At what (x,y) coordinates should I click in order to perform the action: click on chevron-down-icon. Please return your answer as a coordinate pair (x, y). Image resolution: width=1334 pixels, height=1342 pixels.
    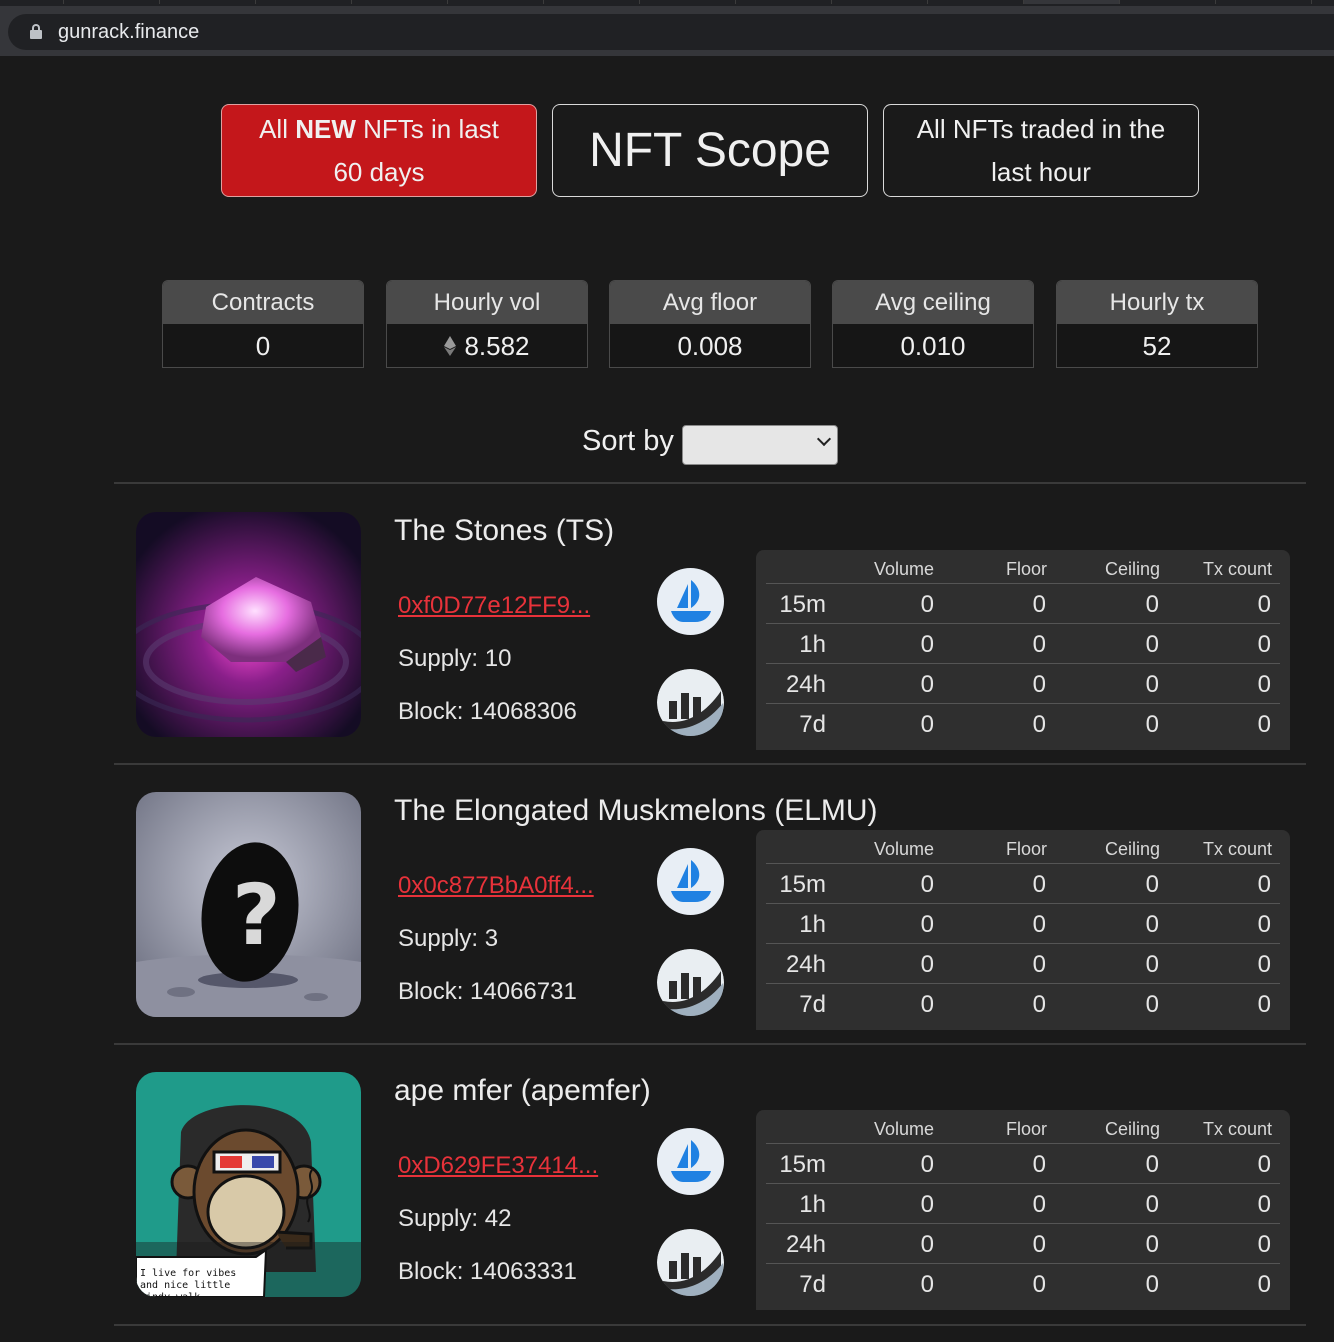
    Looking at the image, I should click on (824, 439).